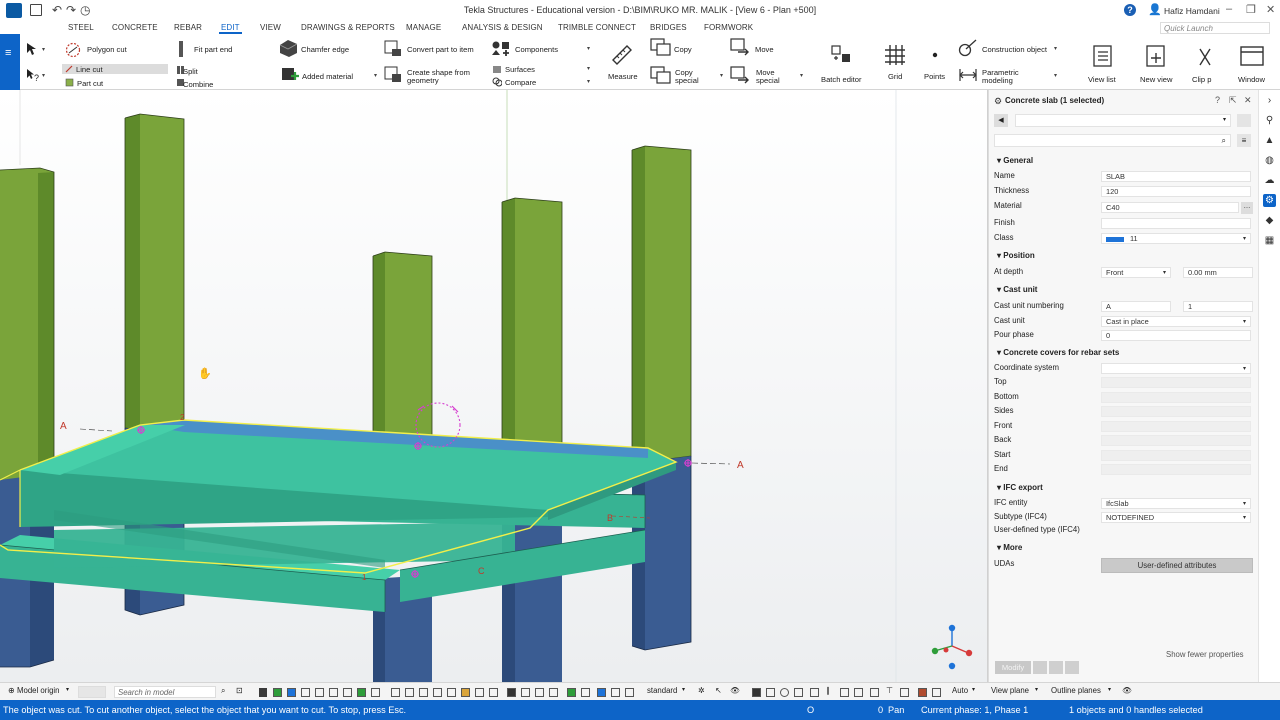 The image size is (1280, 720). I want to click on user-icon: 👤, so click(1155, 9).